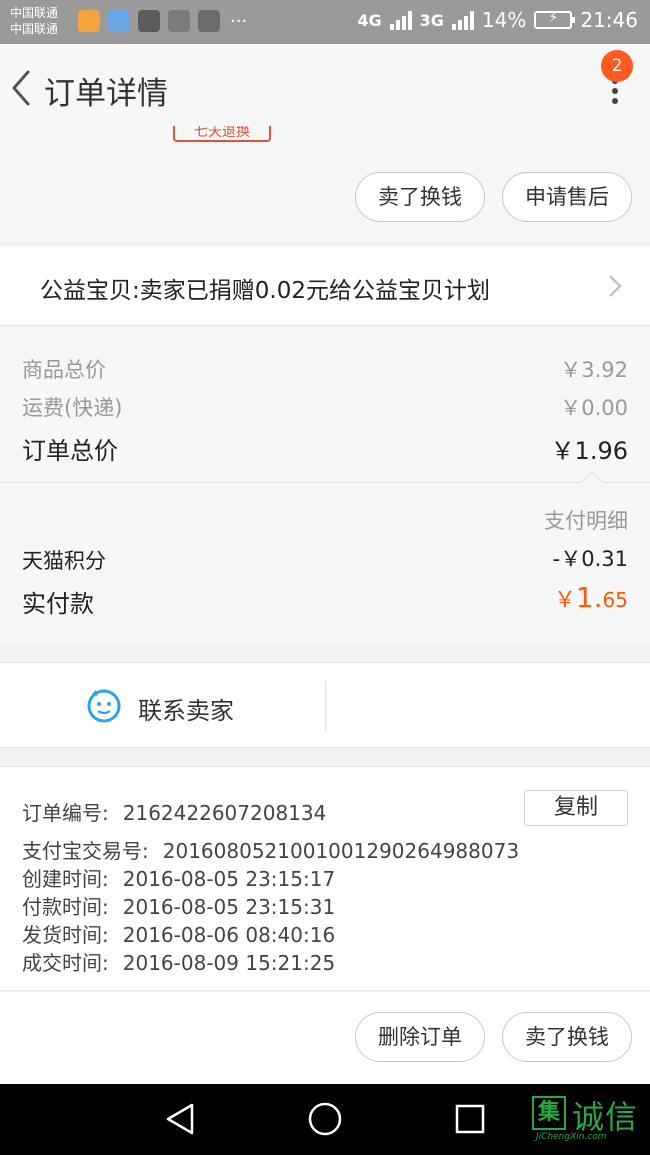 The width and height of the screenshot is (650, 1155). Describe the element at coordinates (617, 66) in the screenshot. I see `notification-badge: 2` at that location.